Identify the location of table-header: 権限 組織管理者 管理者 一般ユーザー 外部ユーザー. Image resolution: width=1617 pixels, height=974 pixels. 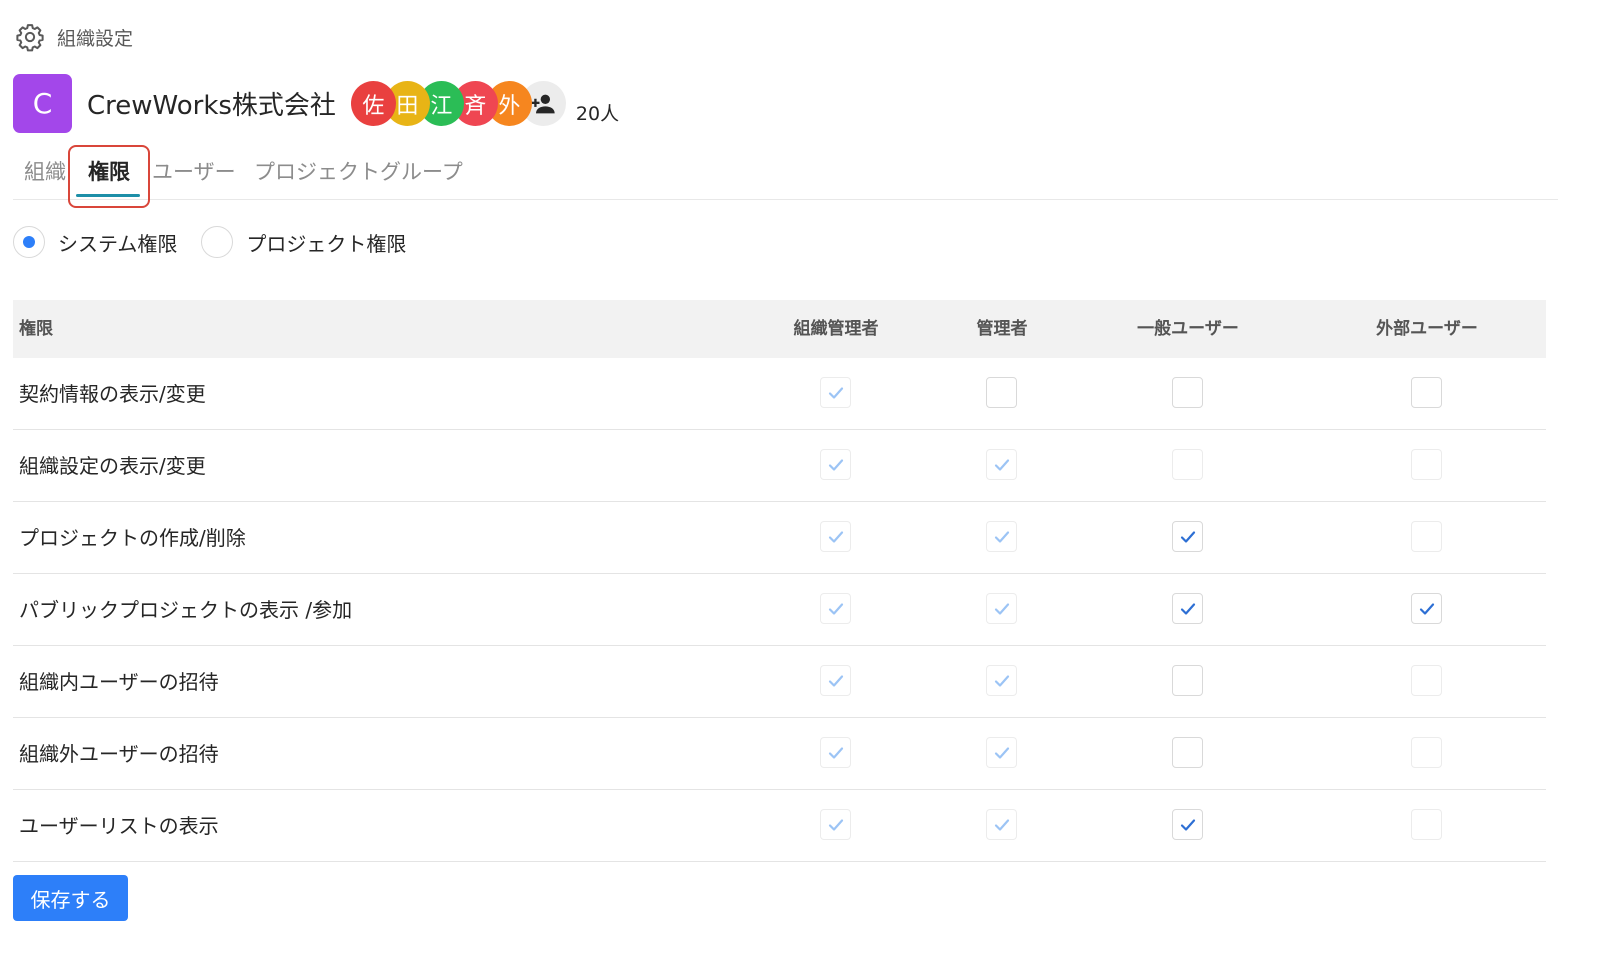
(779, 329).